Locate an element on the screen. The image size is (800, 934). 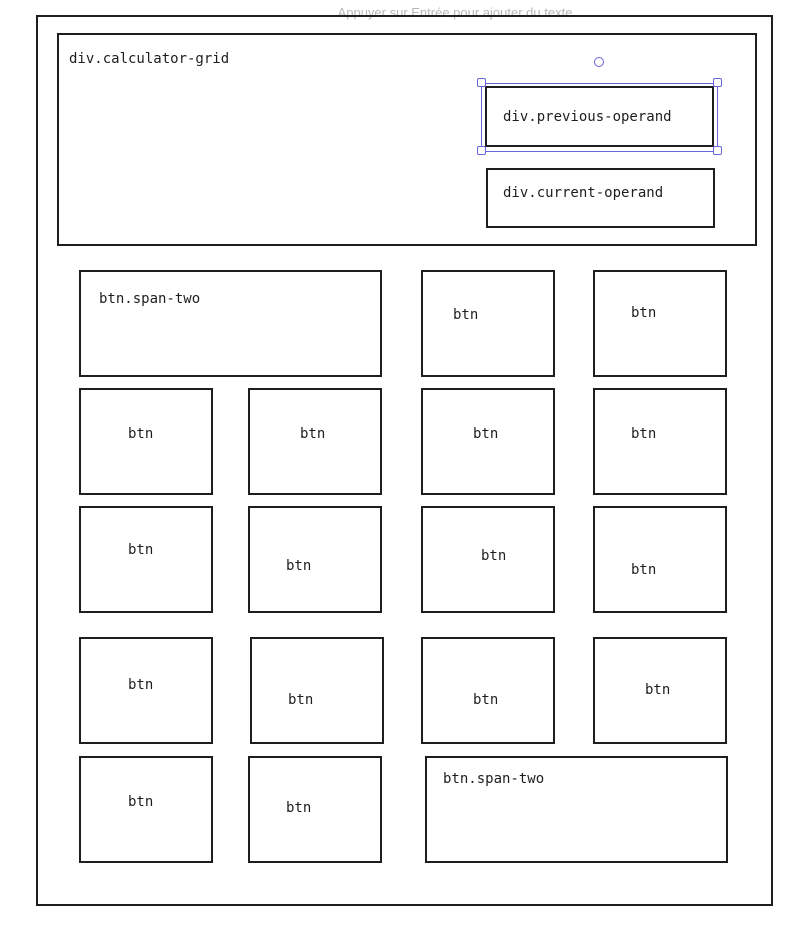
button-r3-c4 is located at coordinates (660, 559).